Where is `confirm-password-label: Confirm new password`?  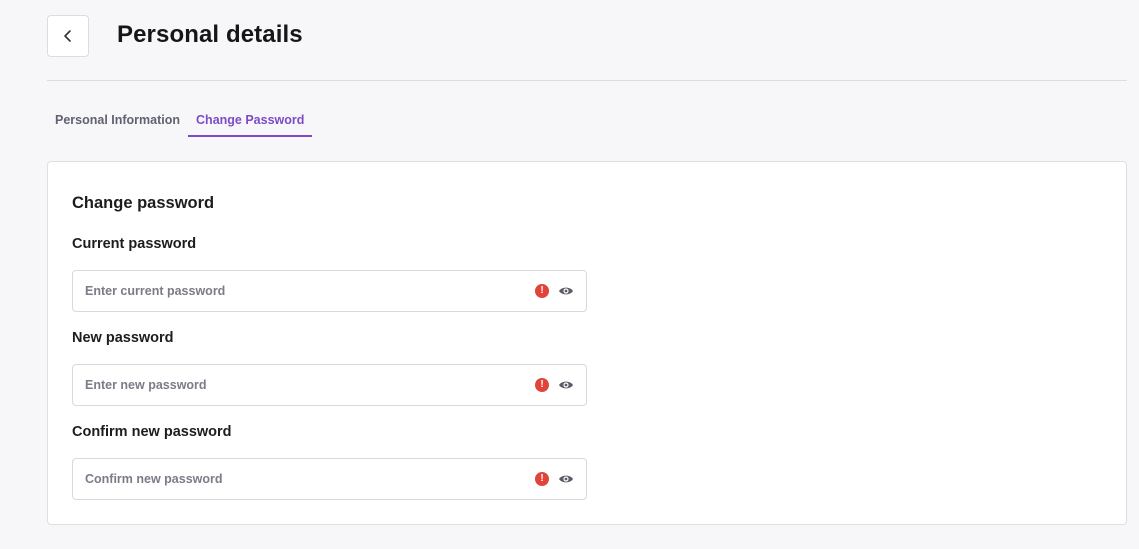 confirm-password-label: Confirm new password is located at coordinates (152, 432).